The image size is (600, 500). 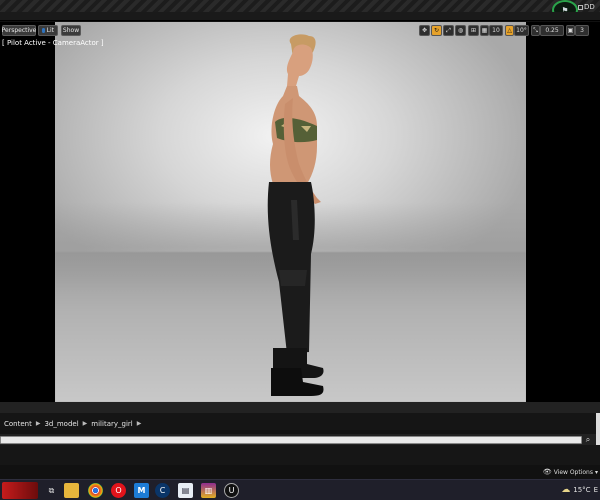 What do you see at coordinates (291, 268) in the screenshot?
I see `model-pants` at bounding box center [291, 268].